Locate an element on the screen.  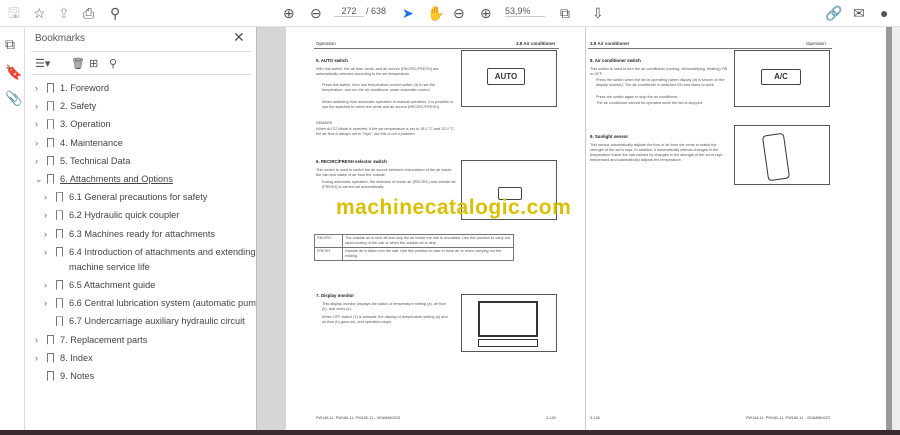
bookmark-item: › 5. Technical Data is located at coordinates (137, 161).